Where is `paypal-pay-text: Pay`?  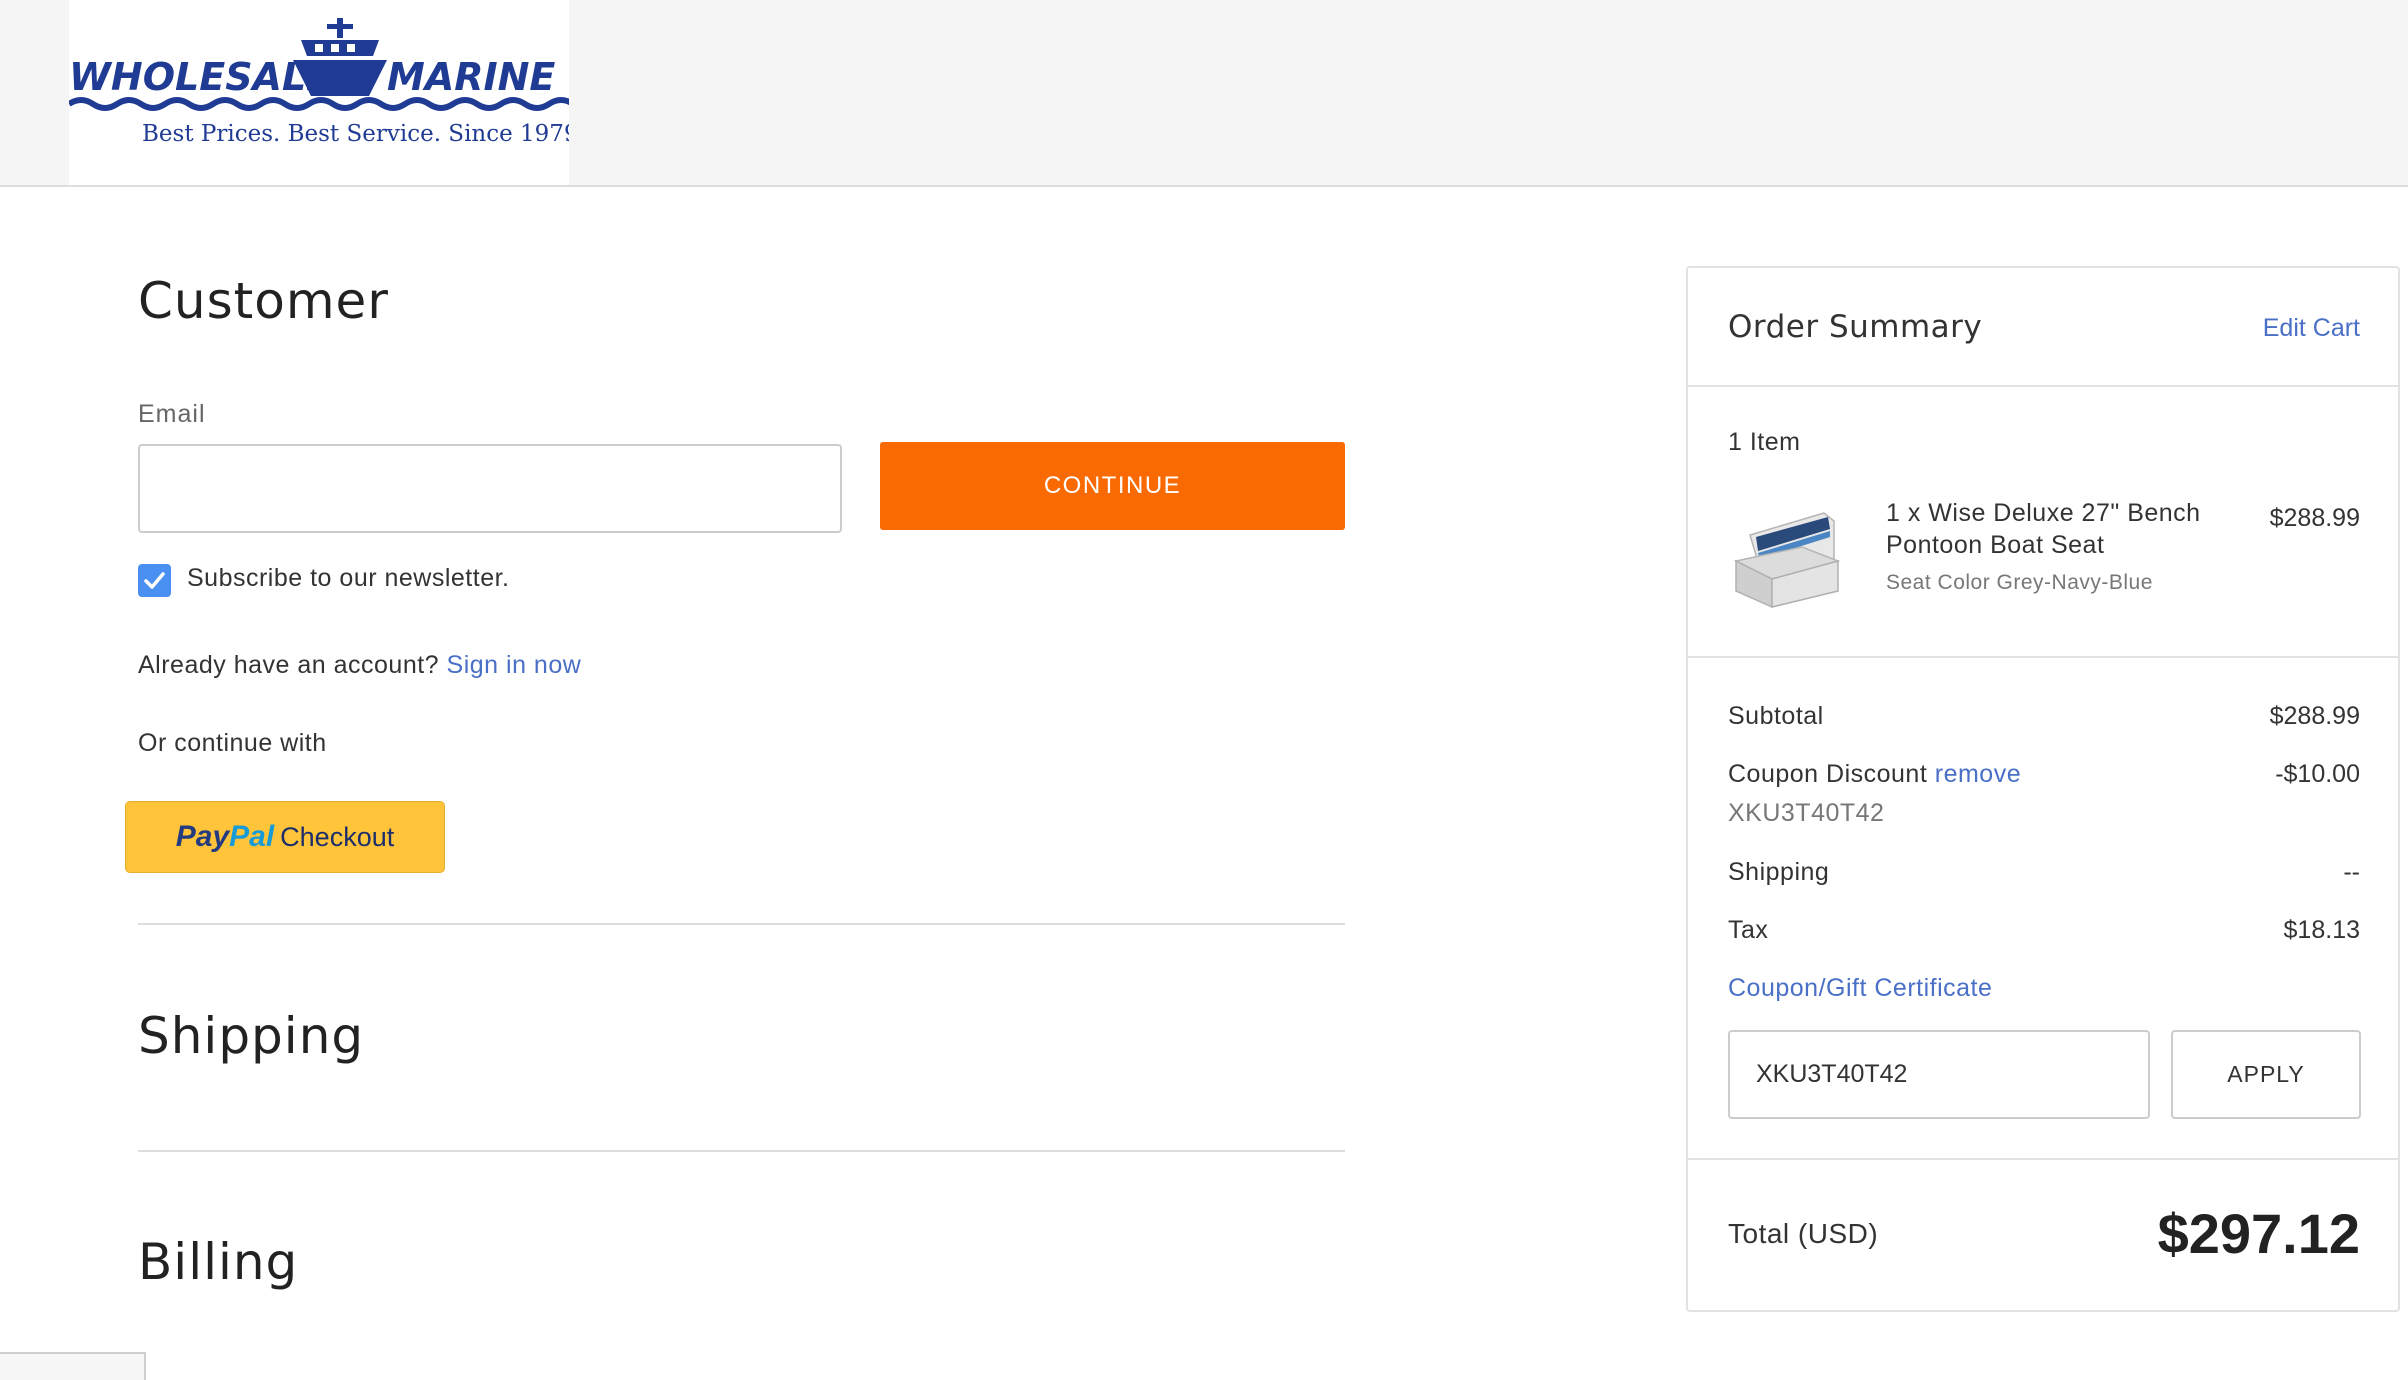
paypal-pay-text: Pay is located at coordinates (202, 836).